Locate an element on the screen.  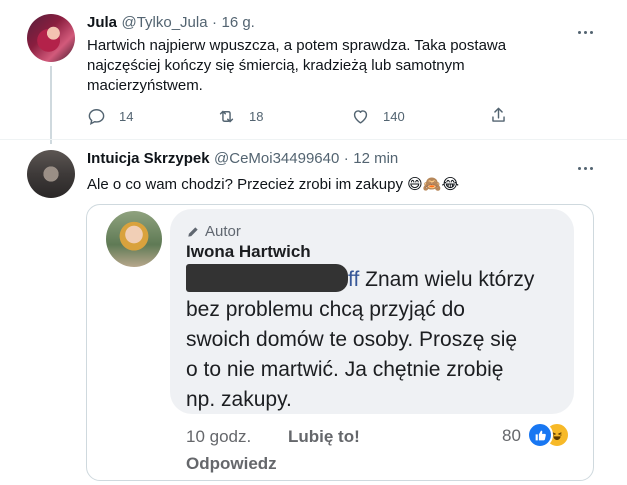
avatar-jula is located at coordinates (51, 38).